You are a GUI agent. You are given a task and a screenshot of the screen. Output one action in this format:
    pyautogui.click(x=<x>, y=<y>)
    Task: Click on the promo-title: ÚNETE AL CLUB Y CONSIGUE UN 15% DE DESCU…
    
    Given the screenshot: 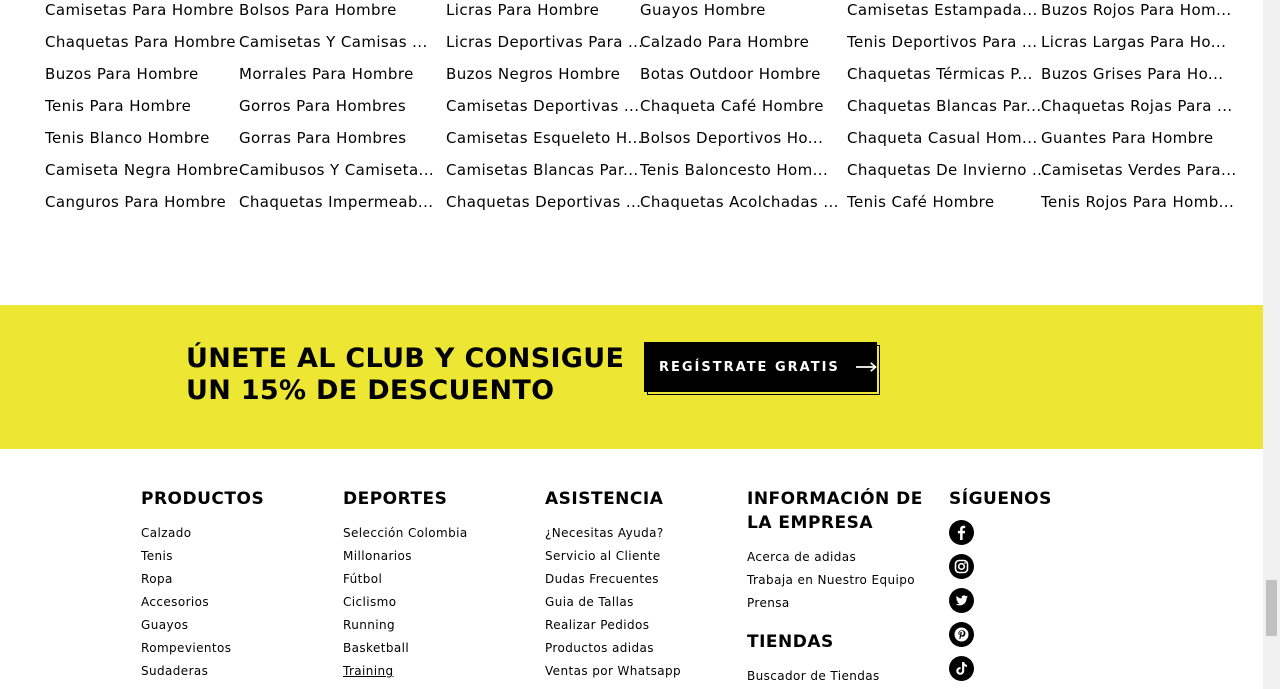 What is the action you would take?
    pyautogui.click(x=406, y=375)
    